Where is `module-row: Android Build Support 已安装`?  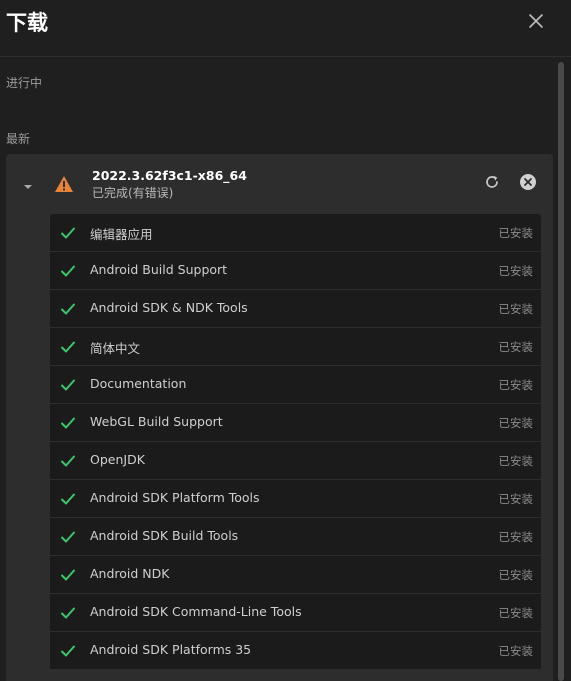
module-row: Android Build Support 已安装 is located at coordinates (295, 271).